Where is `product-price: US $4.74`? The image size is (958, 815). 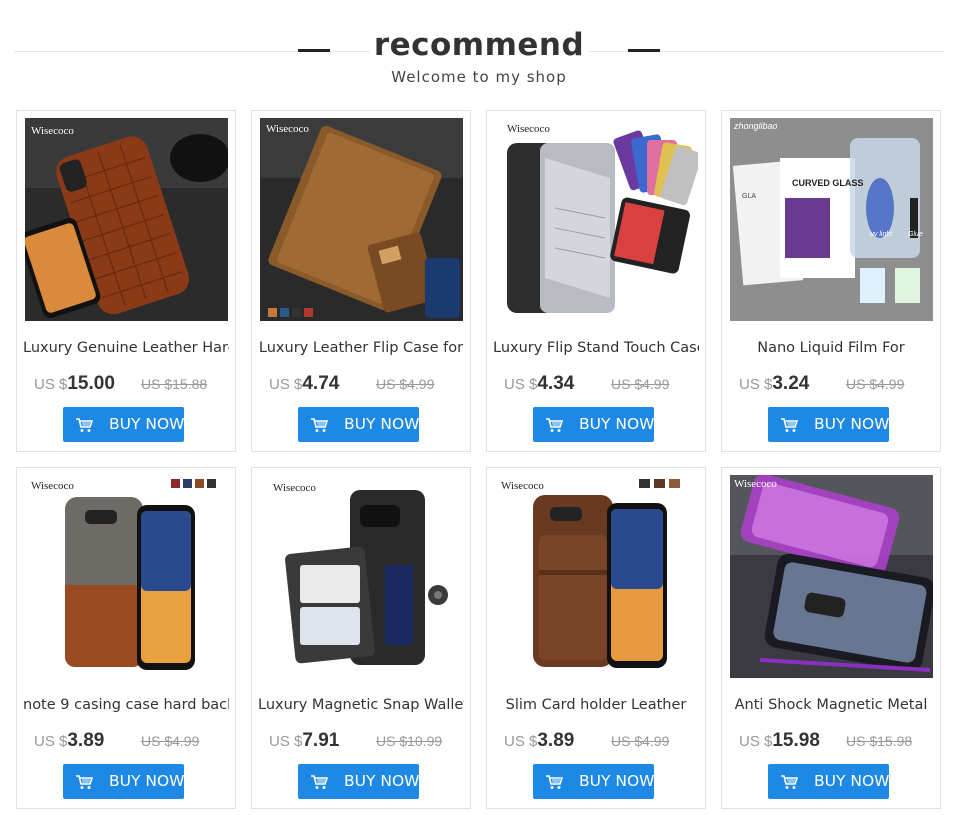
product-price: US $4.74 is located at coordinates (304, 383).